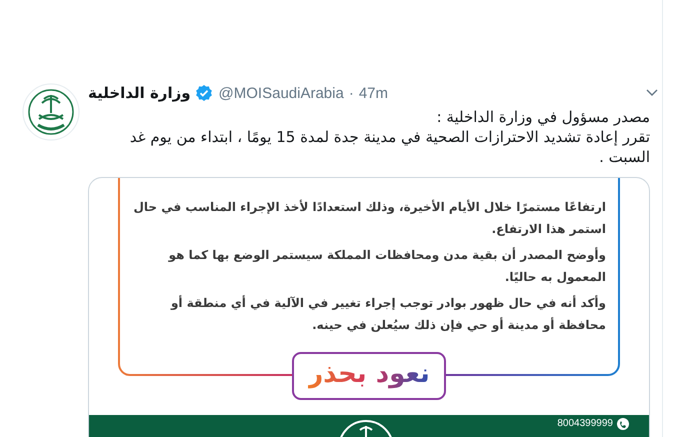 This screenshot has height=437, width=693. Describe the element at coordinates (139, 93) in the screenshot. I see `account-name: وزارة الداخلية` at that location.